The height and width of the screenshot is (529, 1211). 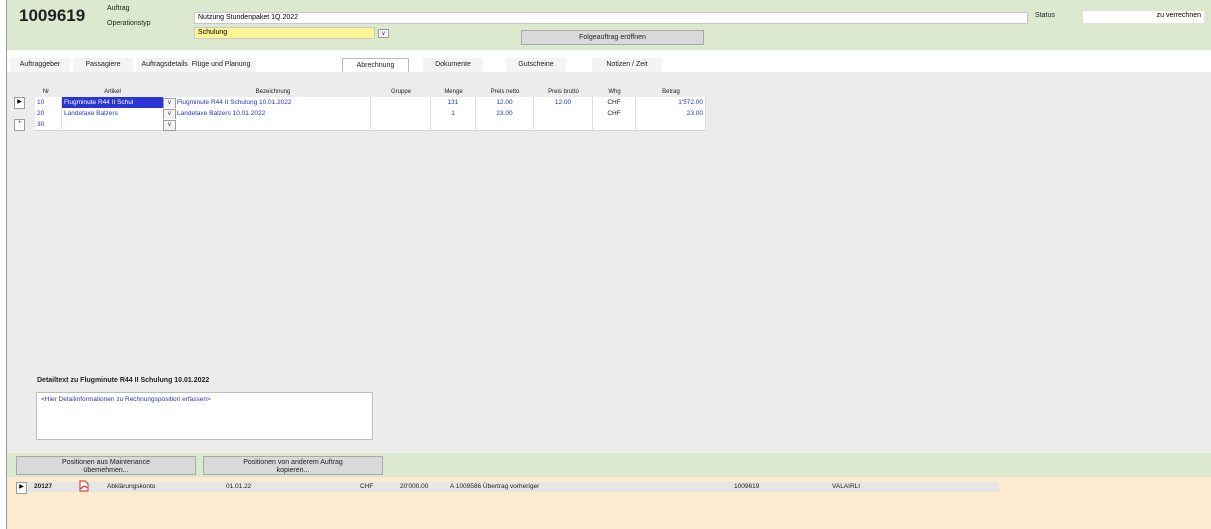 What do you see at coordinates (400, 92) in the screenshot?
I see `col-gruppe: Gruppe` at bounding box center [400, 92].